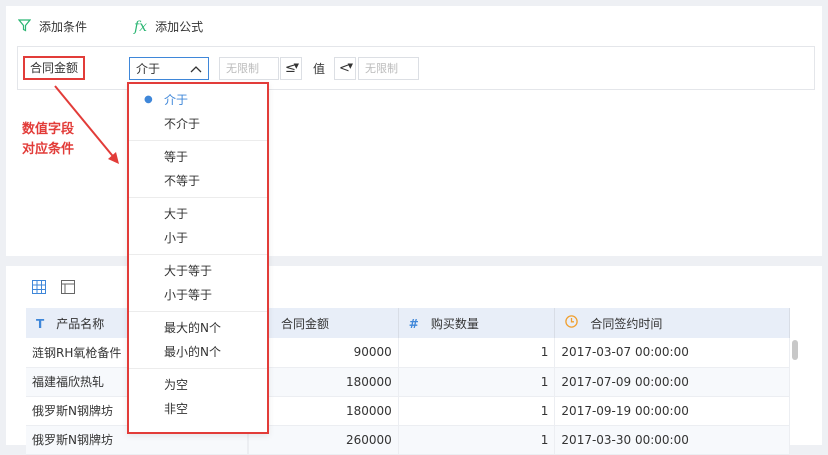 The width and height of the screenshot is (828, 455). Describe the element at coordinates (176, 385) in the screenshot. I see `option-label: 为空` at that location.